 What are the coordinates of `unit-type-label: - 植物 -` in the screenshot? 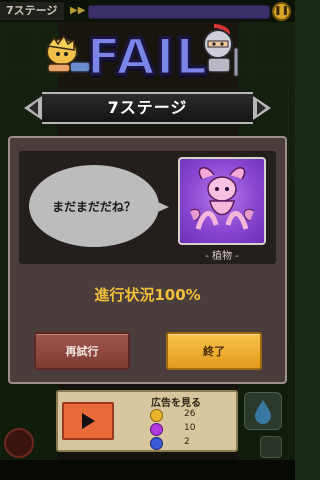 It's located at (222, 256).